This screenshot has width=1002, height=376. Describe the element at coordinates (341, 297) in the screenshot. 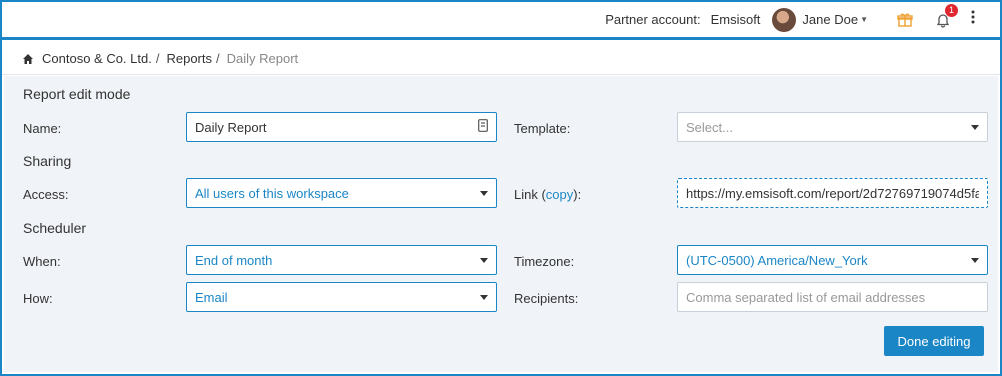

I see `how-select: Email` at that location.